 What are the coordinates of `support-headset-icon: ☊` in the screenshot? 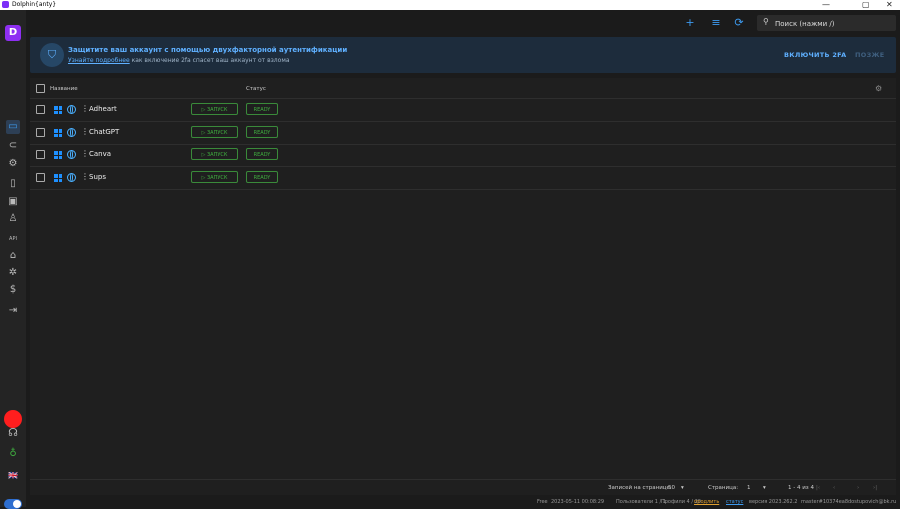 It's located at (13, 433).